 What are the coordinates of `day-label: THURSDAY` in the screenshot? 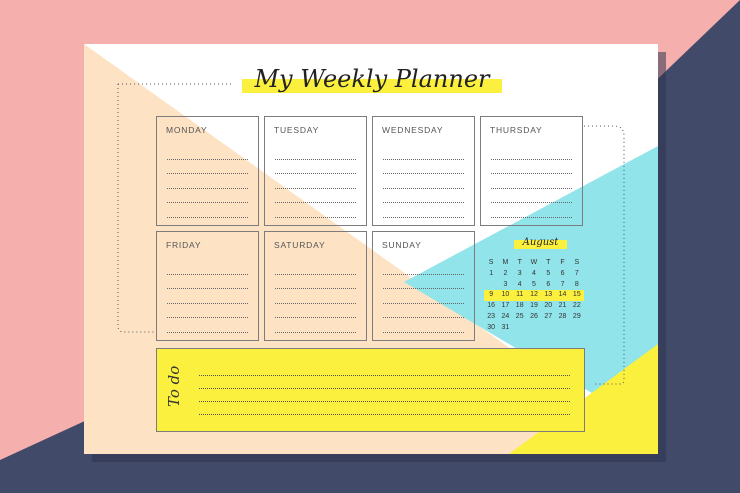 It's located at (516, 130).